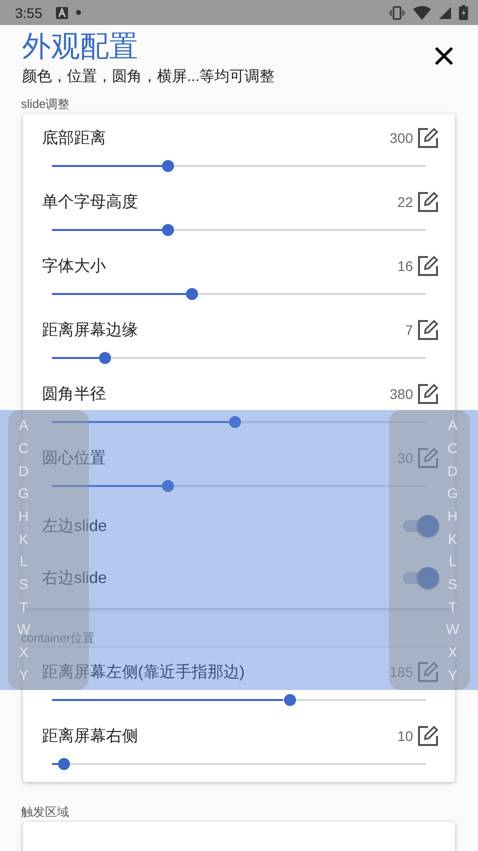  What do you see at coordinates (79, 12) in the screenshot?
I see `dot-icon` at bounding box center [79, 12].